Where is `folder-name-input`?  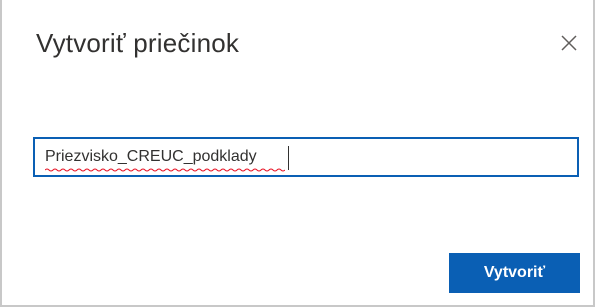 folder-name-input is located at coordinates (306, 157).